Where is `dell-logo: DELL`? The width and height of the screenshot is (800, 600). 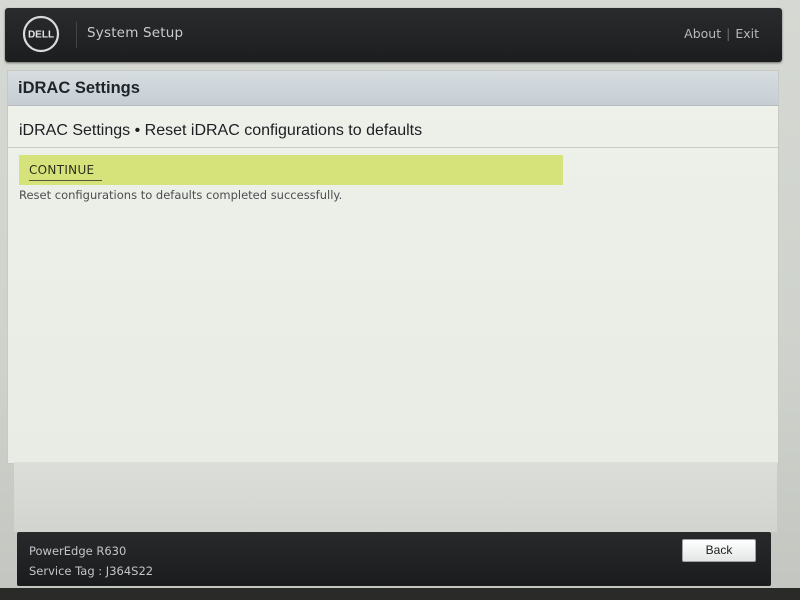 dell-logo: DELL is located at coordinates (41, 34).